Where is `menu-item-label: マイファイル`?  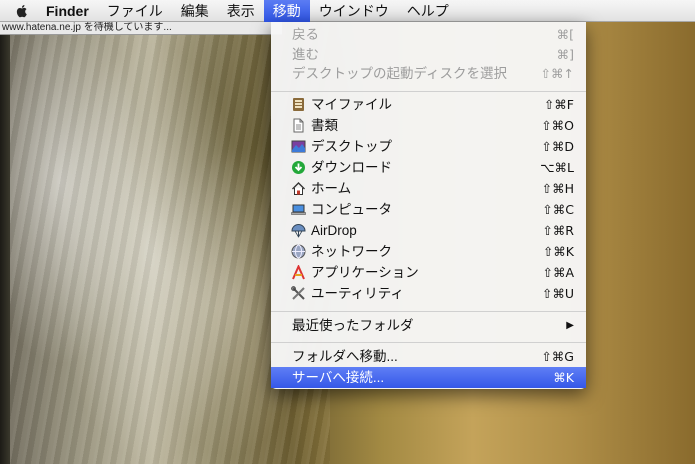
menu-item-label: マイファイル is located at coordinates (351, 104).